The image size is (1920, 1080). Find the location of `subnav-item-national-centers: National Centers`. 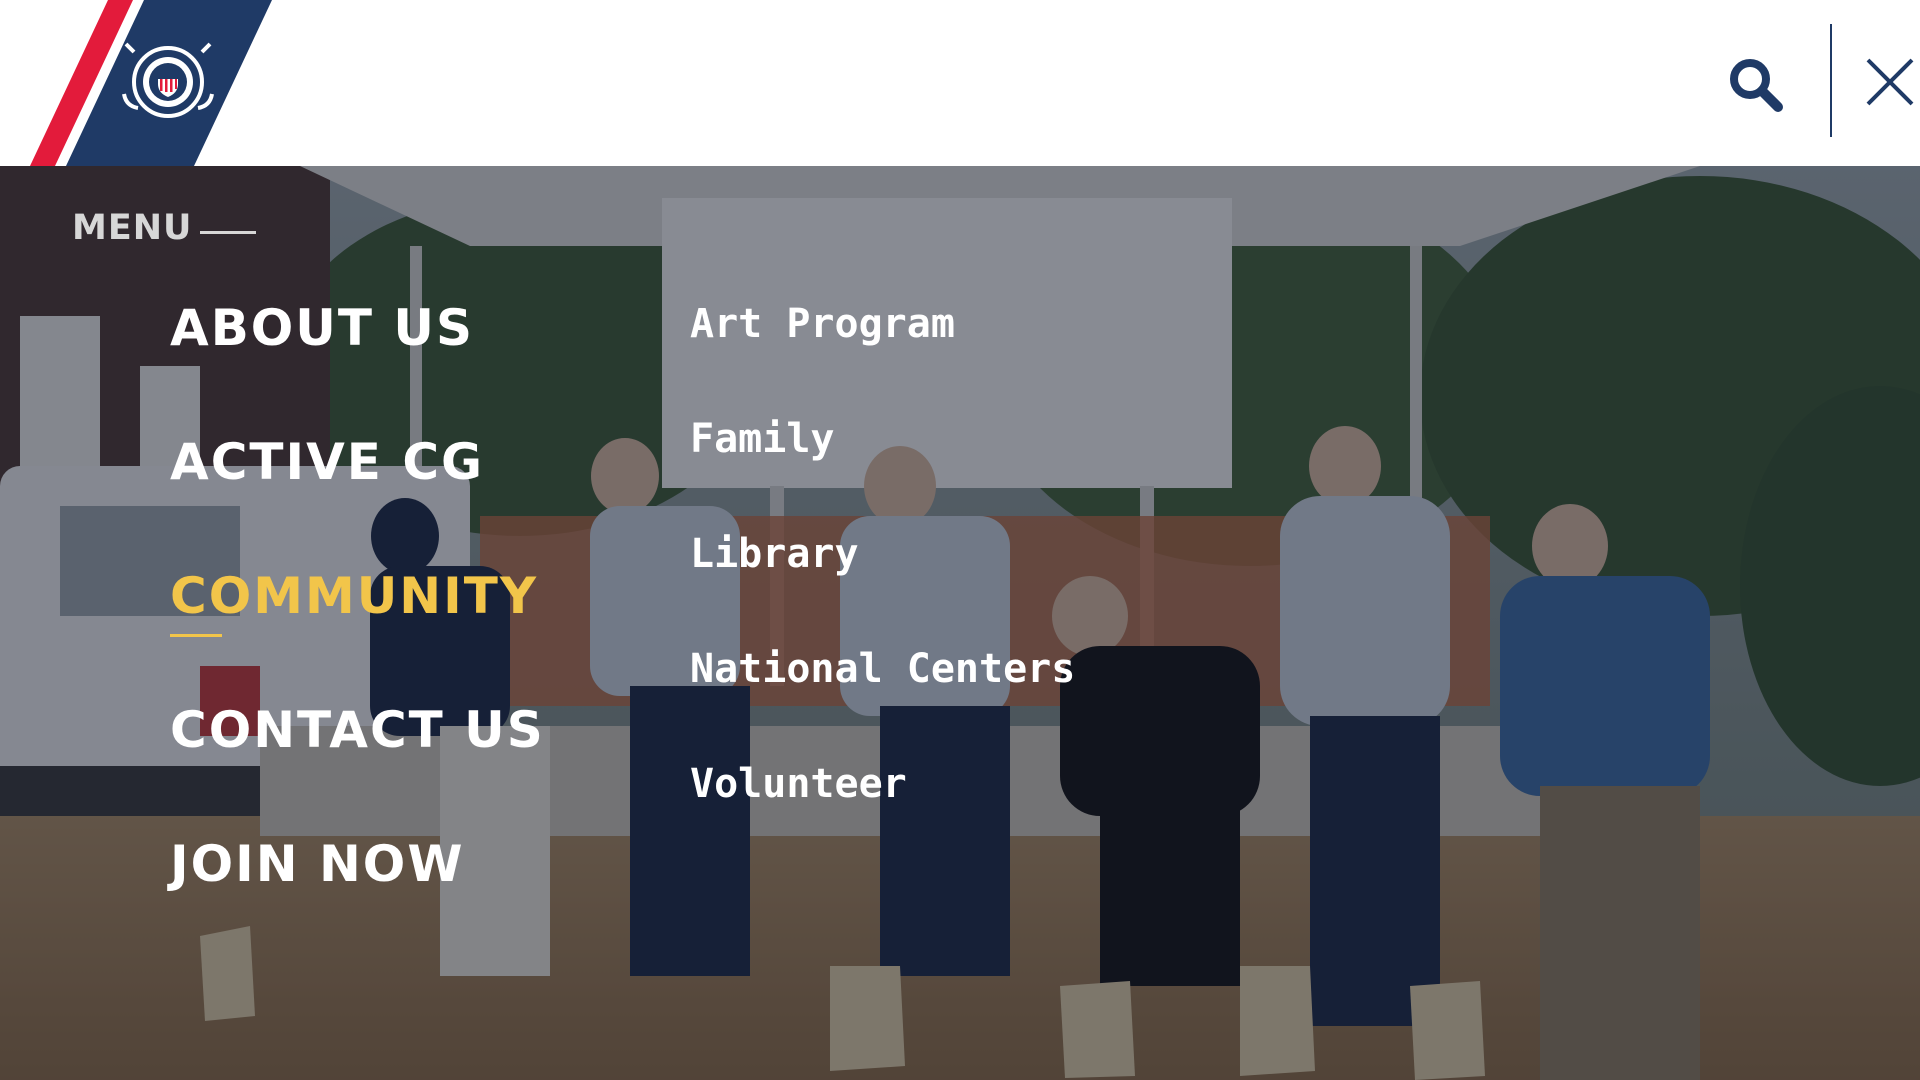

subnav-item-national-centers: National Centers is located at coordinates (882, 698).